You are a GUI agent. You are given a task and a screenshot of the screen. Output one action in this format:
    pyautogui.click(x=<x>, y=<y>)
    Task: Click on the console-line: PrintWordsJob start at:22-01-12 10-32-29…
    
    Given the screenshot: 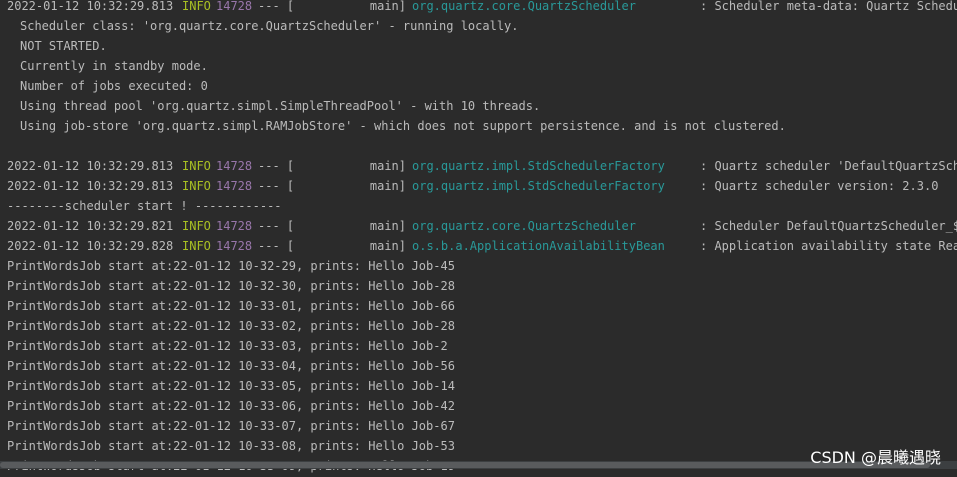 What is the action you would take?
    pyautogui.click(x=478, y=266)
    